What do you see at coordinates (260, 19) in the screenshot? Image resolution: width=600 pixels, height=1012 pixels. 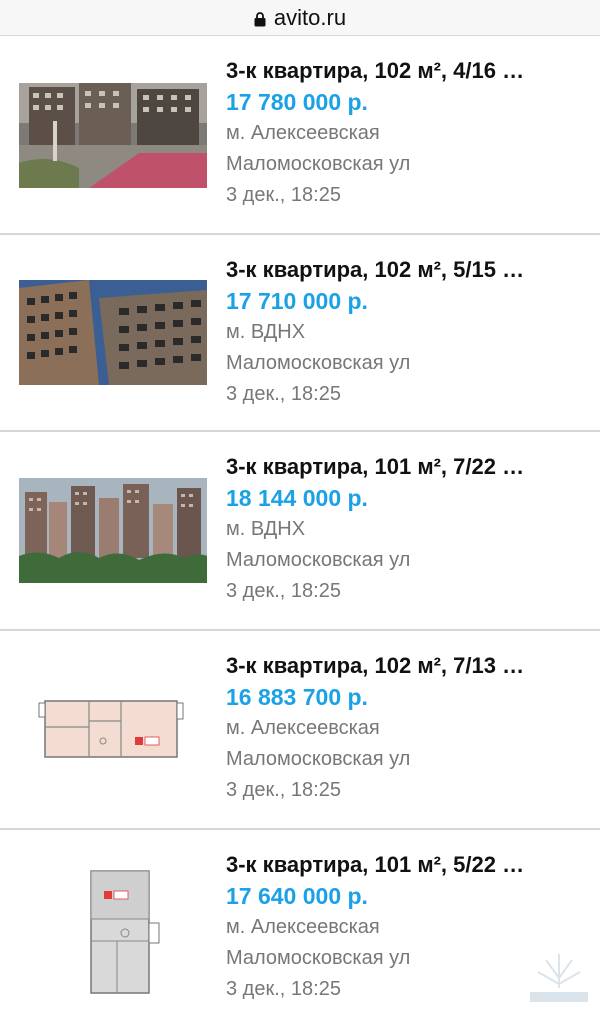 I see `lock-icon` at bounding box center [260, 19].